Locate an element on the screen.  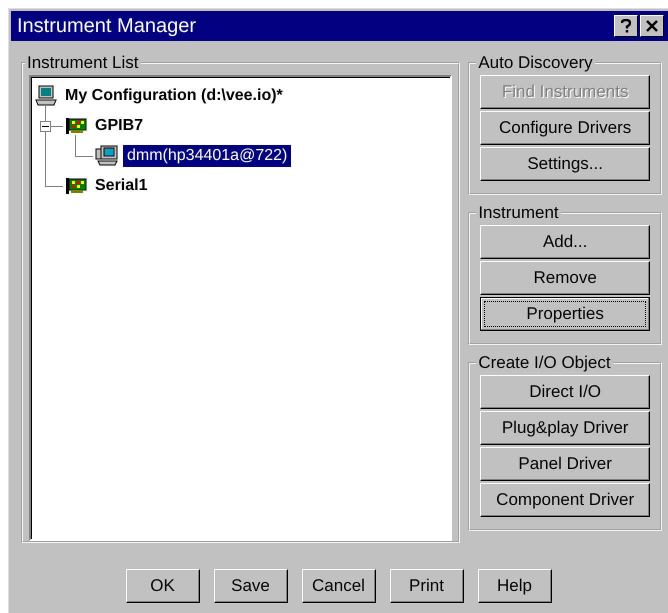
tree-item: Serial1 is located at coordinates (121, 186).